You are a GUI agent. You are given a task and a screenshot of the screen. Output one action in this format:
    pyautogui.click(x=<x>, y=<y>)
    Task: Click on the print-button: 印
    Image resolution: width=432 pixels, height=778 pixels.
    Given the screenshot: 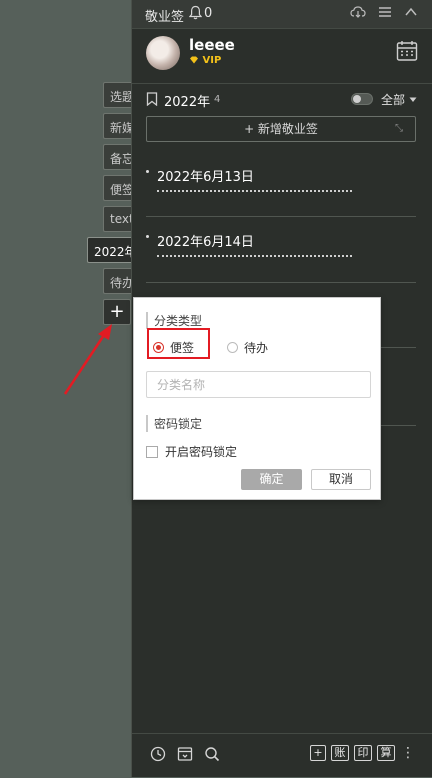 What is the action you would take?
    pyautogui.click(x=363, y=753)
    